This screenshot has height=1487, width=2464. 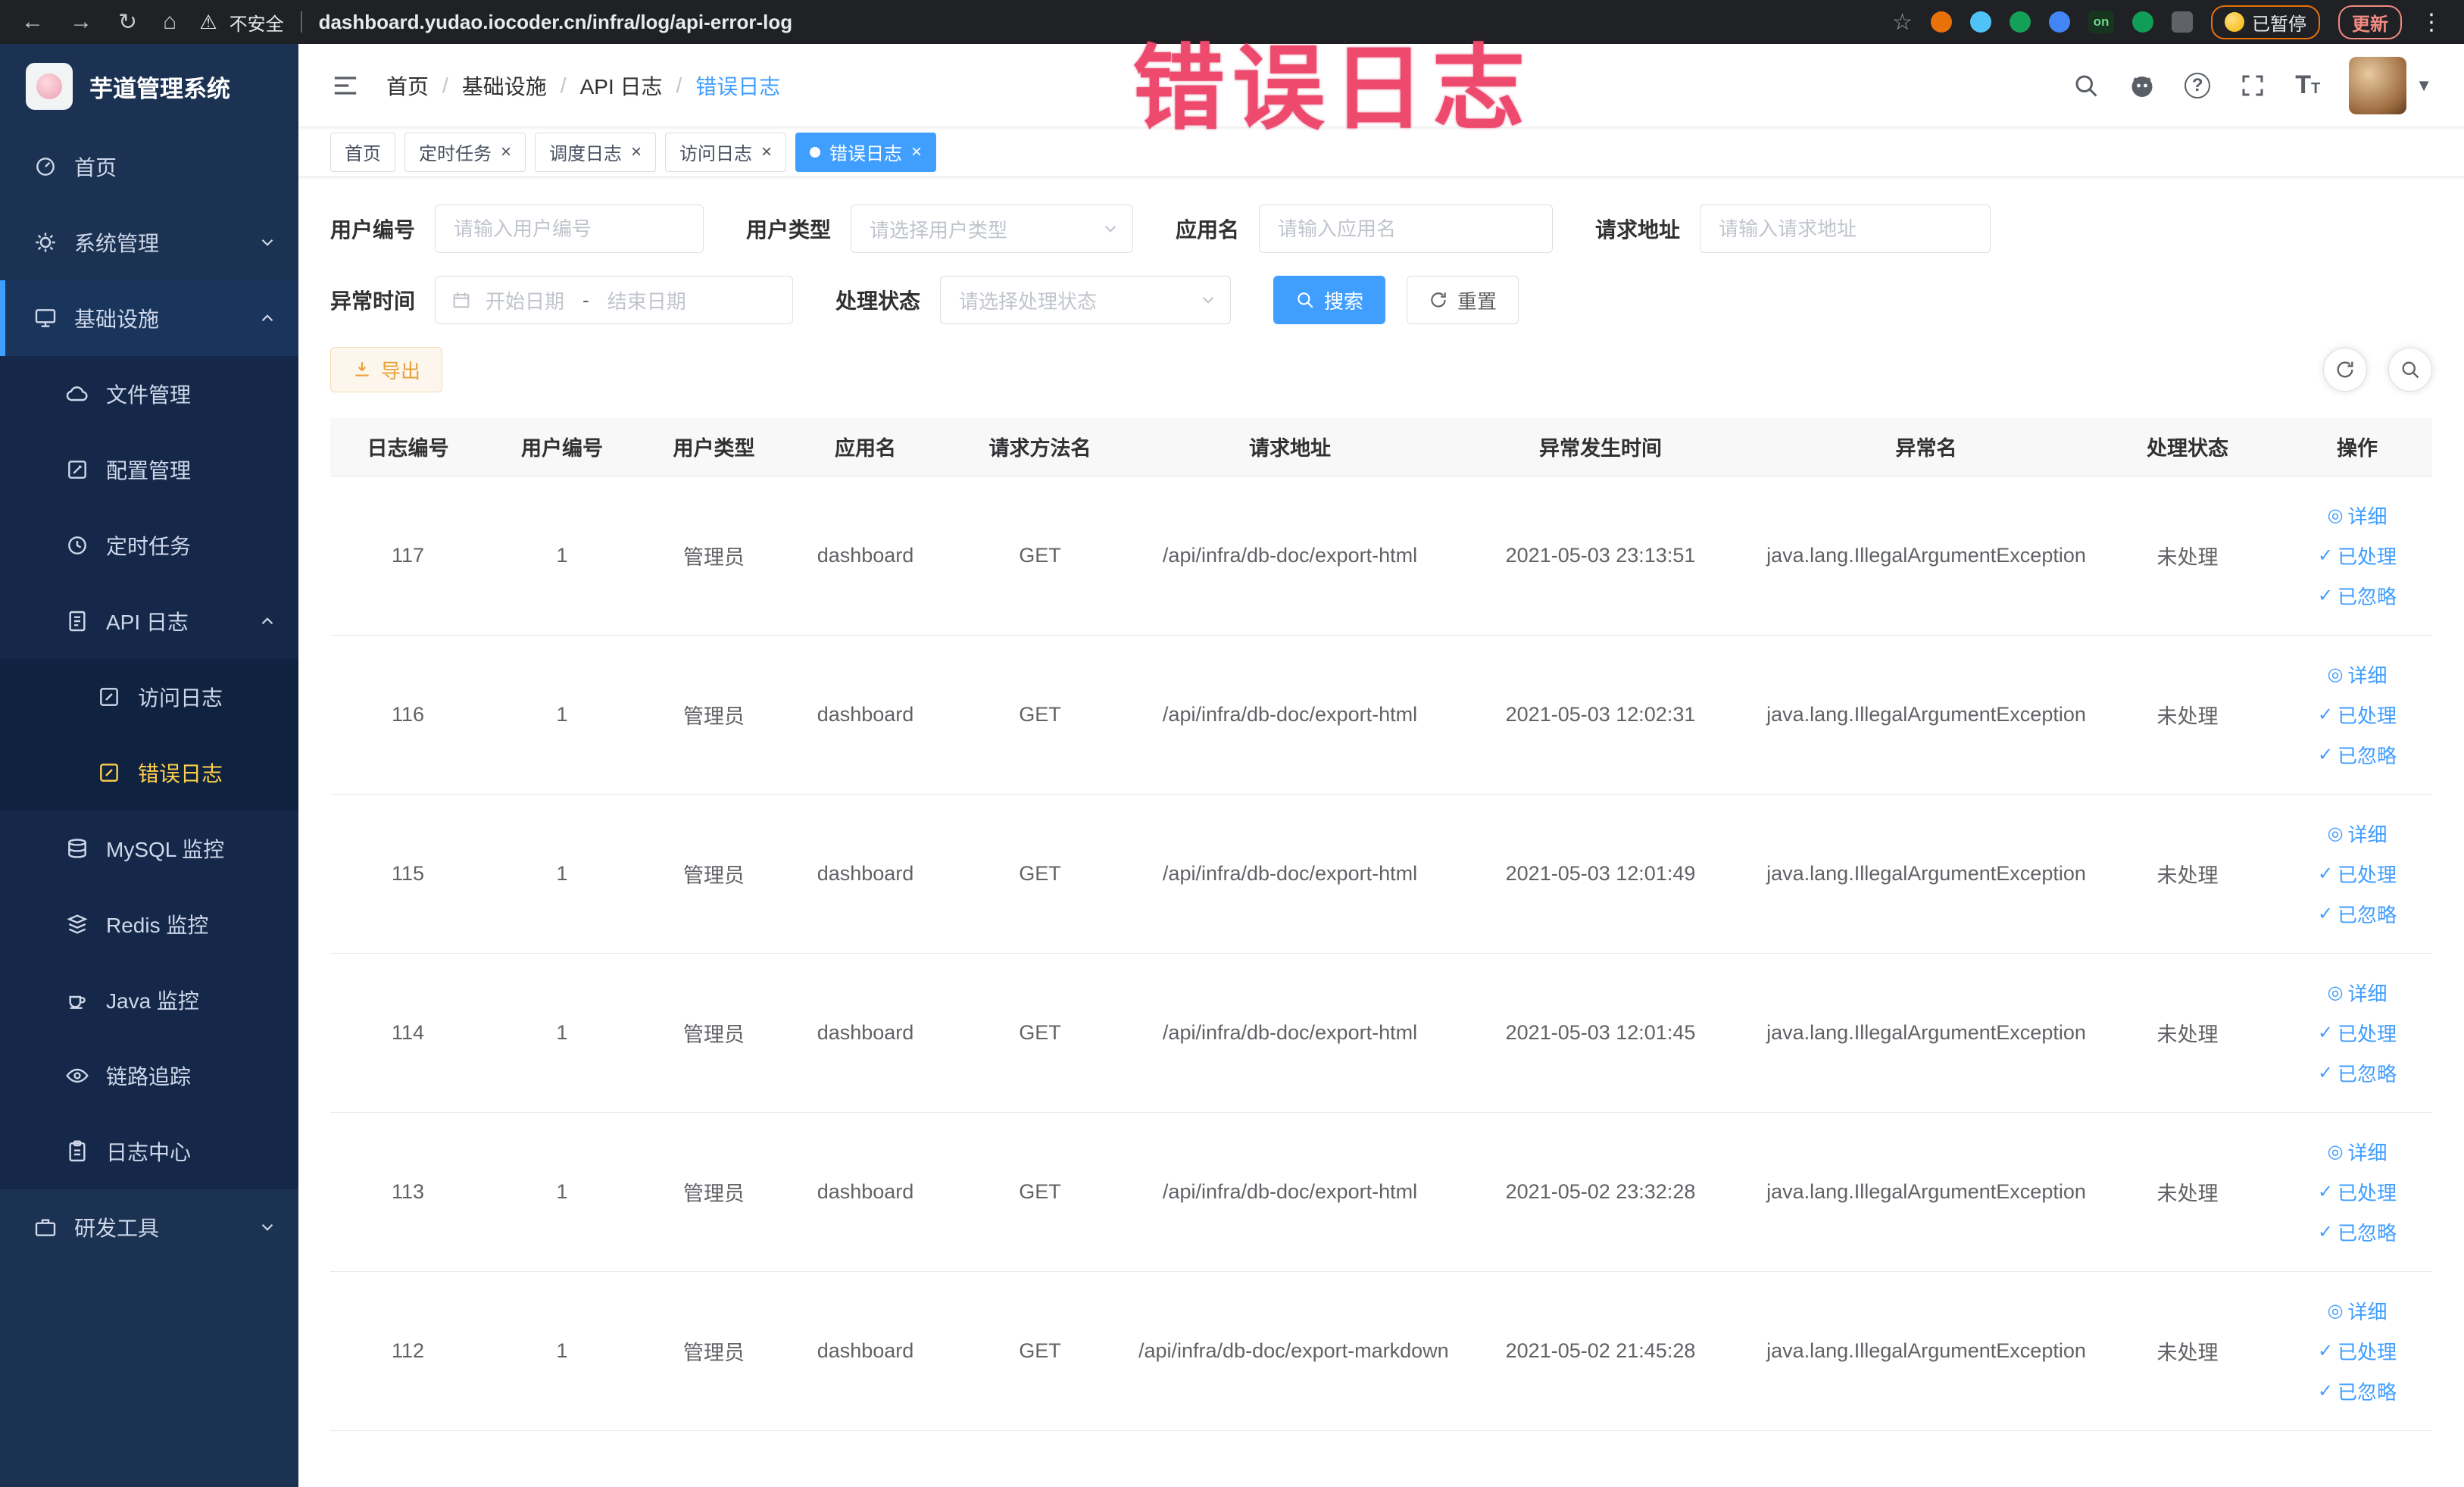 What do you see at coordinates (408, 1033) in the screenshot?
I see `cell-log-id: 114` at bounding box center [408, 1033].